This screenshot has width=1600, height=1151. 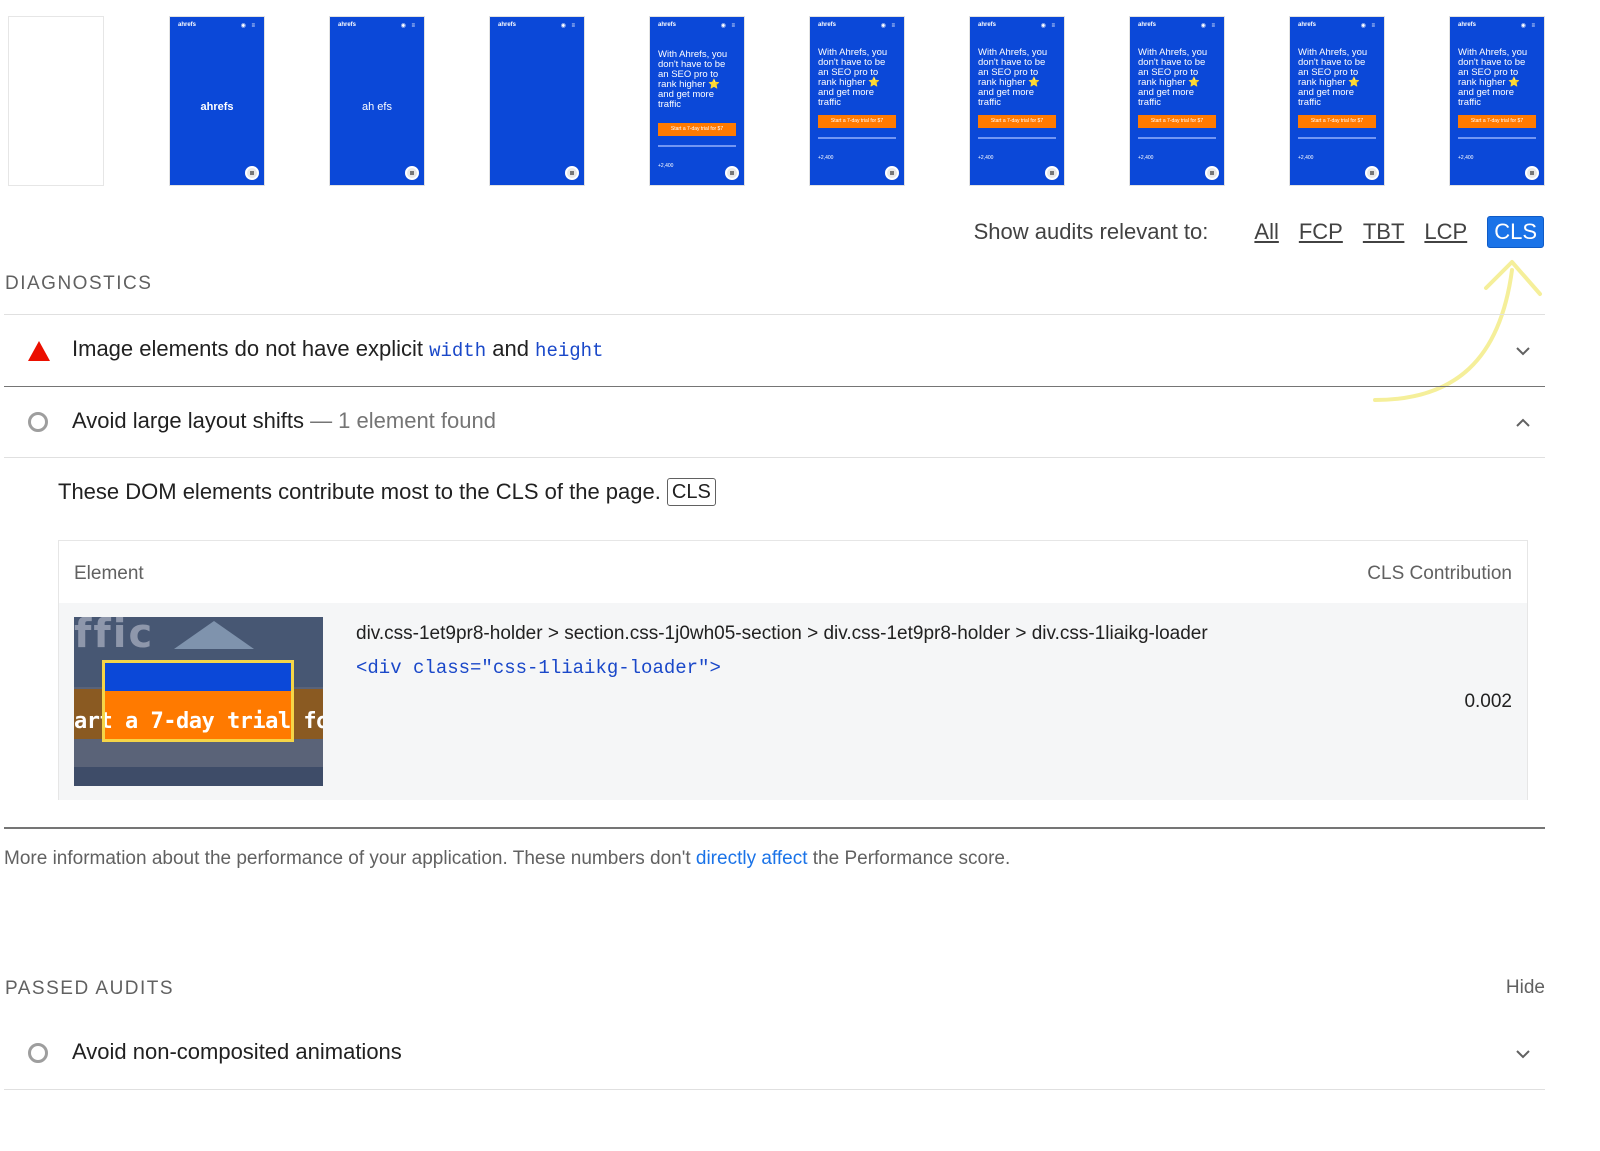 I want to click on audit-non-composited-animations: Avoid non-composited animations, so click(x=772, y=1054).